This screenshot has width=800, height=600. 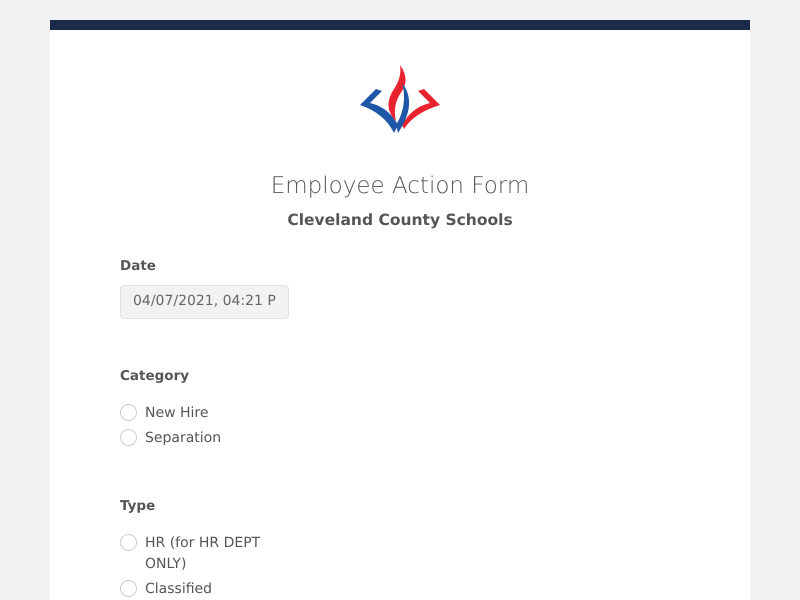 What do you see at coordinates (138, 266) in the screenshot?
I see `field-label: Date` at bounding box center [138, 266].